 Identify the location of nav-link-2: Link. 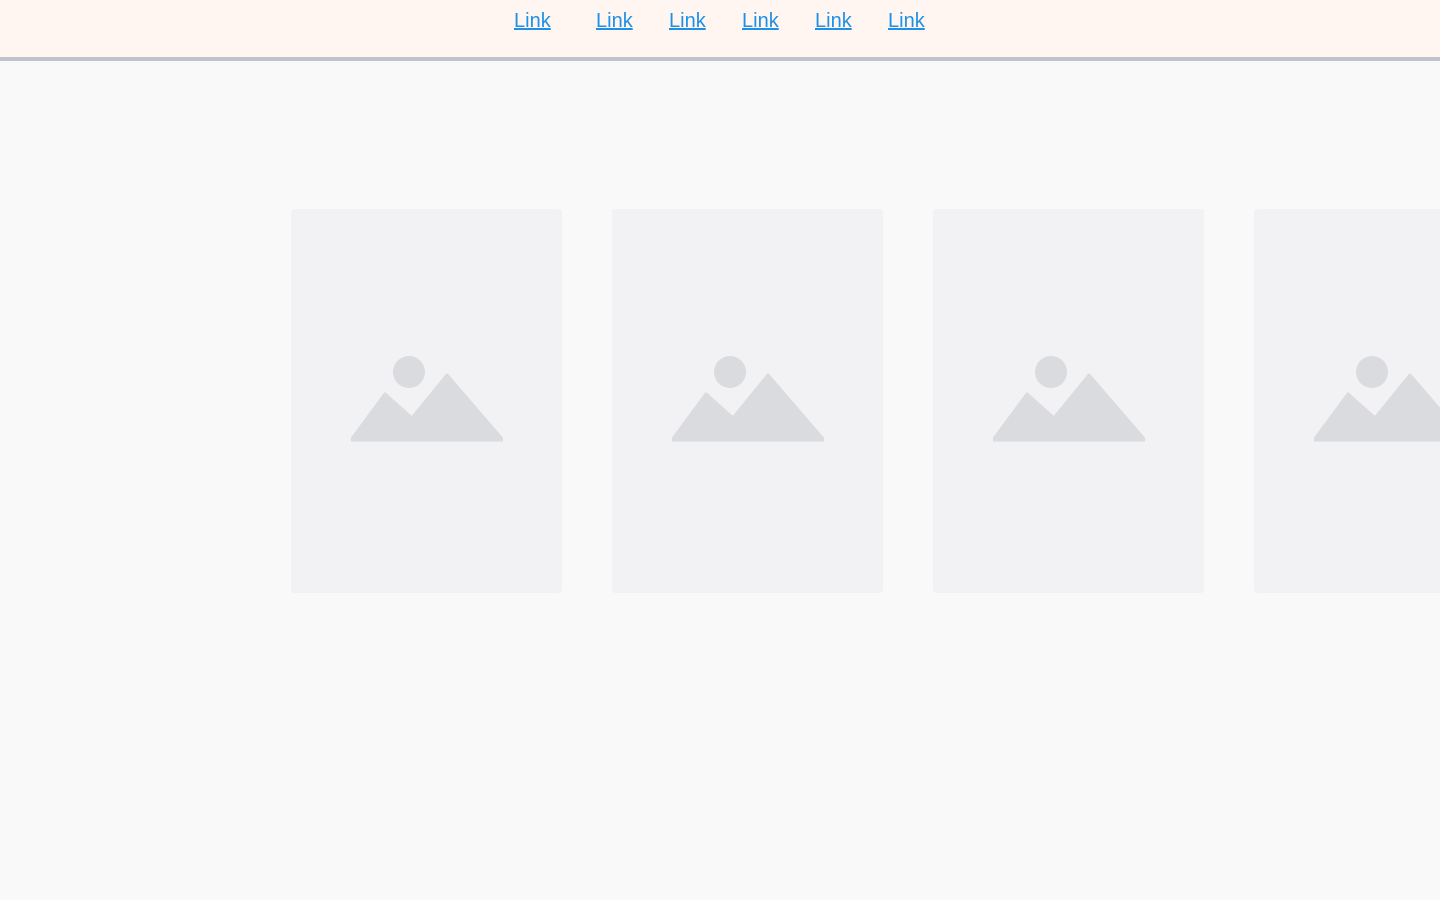
(614, 21).